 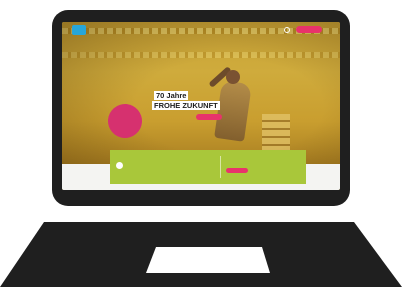 What do you see at coordinates (208, 167) in the screenshot?
I see `info-banner` at bounding box center [208, 167].